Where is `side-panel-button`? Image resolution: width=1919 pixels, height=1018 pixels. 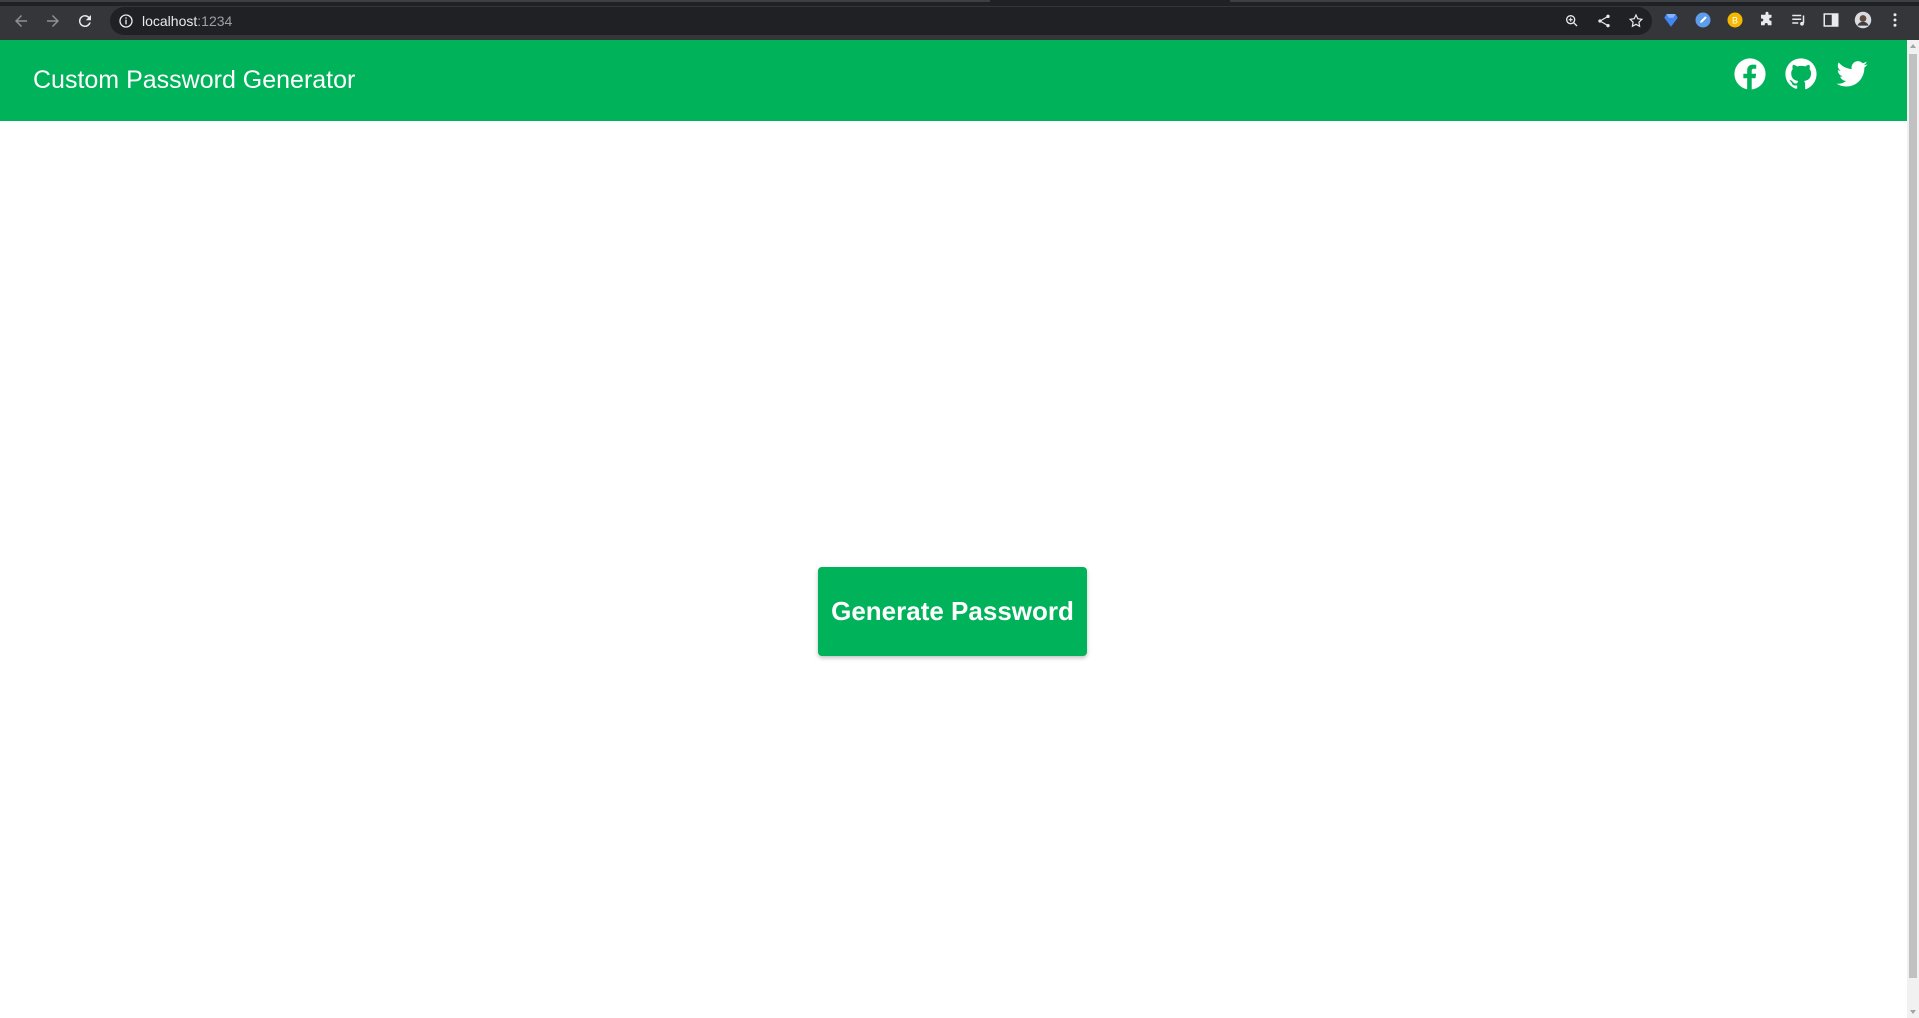
side-panel-button is located at coordinates (1831, 20).